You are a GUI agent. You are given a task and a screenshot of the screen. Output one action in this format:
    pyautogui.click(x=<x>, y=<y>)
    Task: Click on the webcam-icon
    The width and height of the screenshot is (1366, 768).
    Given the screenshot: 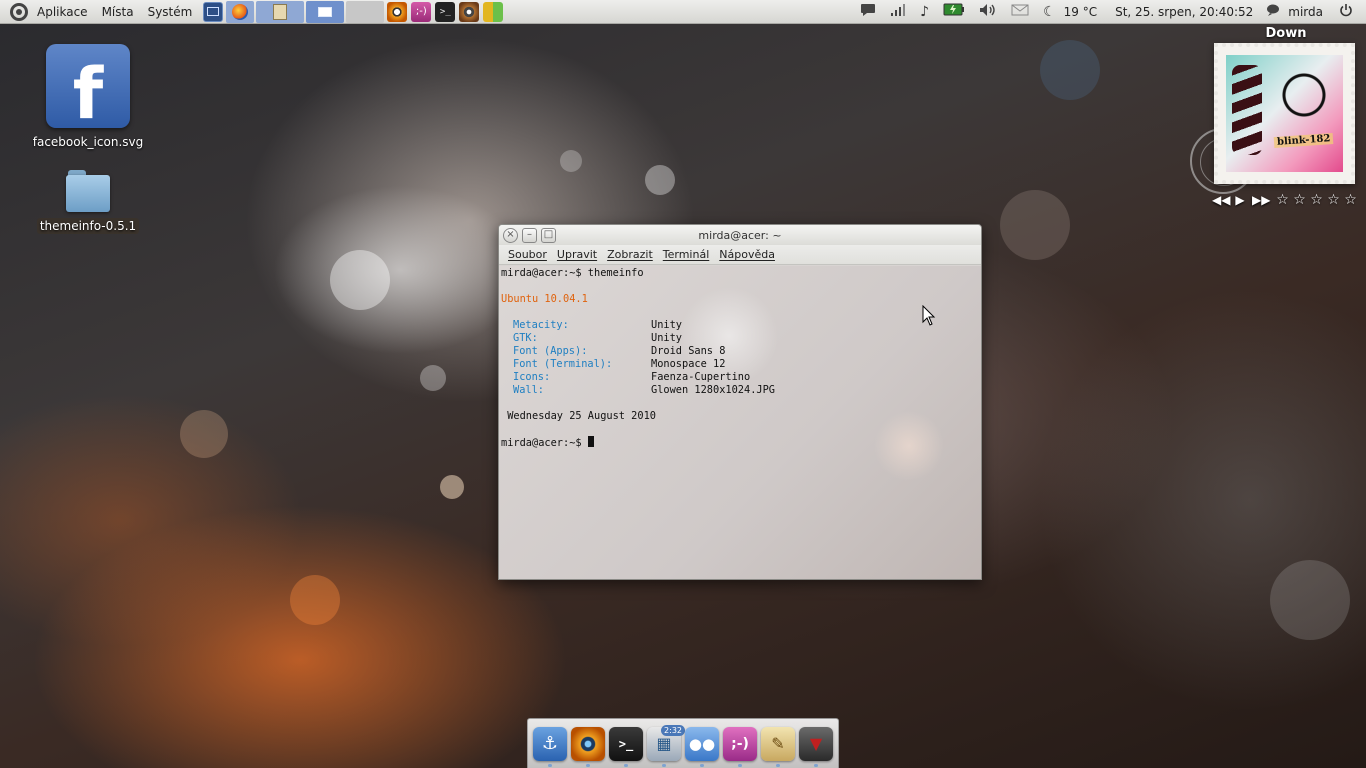 What is the action you would take?
    pyautogui.click(x=469, y=11)
    